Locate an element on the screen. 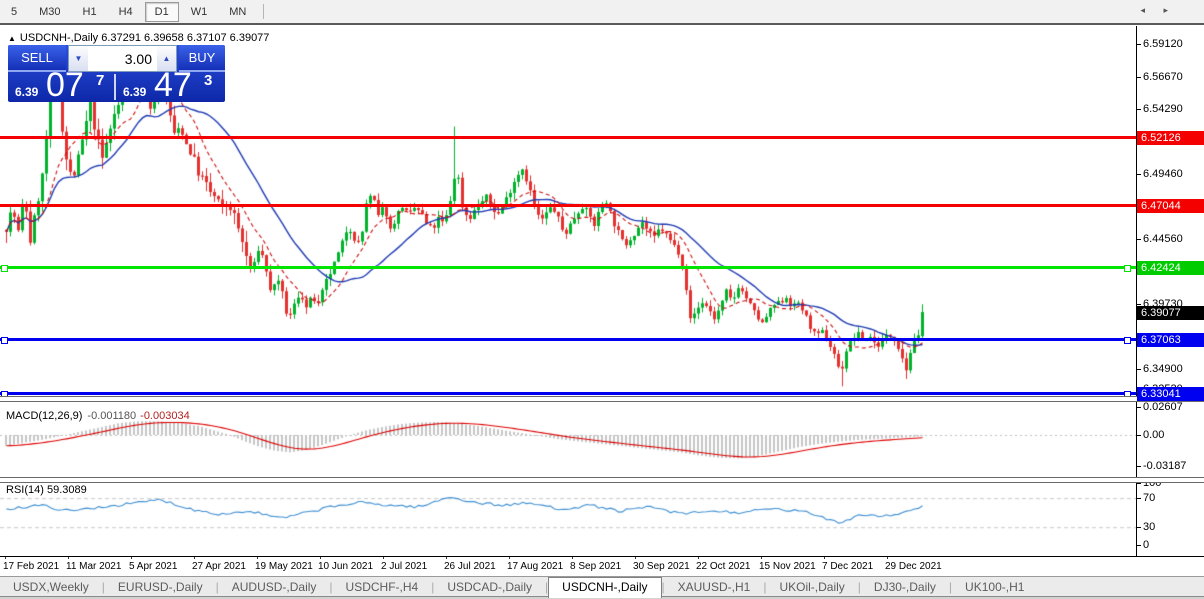  bid-price-point: 7 is located at coordinates (100, 80).